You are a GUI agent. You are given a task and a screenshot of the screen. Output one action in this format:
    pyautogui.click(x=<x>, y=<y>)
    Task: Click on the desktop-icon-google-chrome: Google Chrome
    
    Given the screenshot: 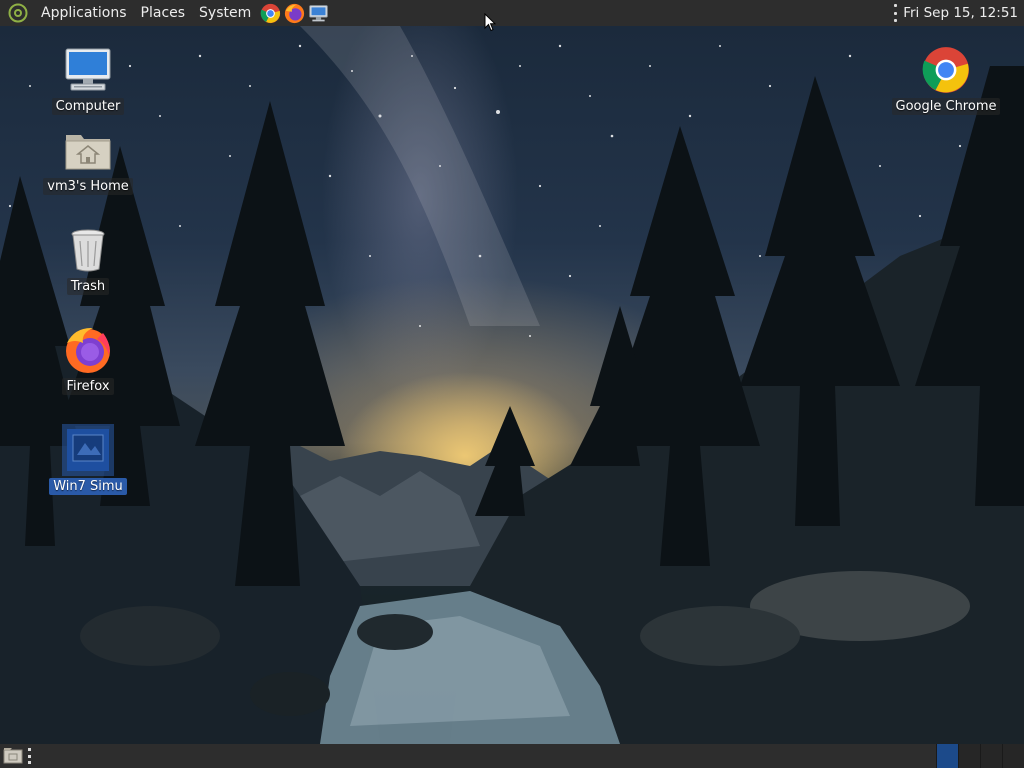 What is the action you would take?
    pyautogui.click(x=946, y=79)
    